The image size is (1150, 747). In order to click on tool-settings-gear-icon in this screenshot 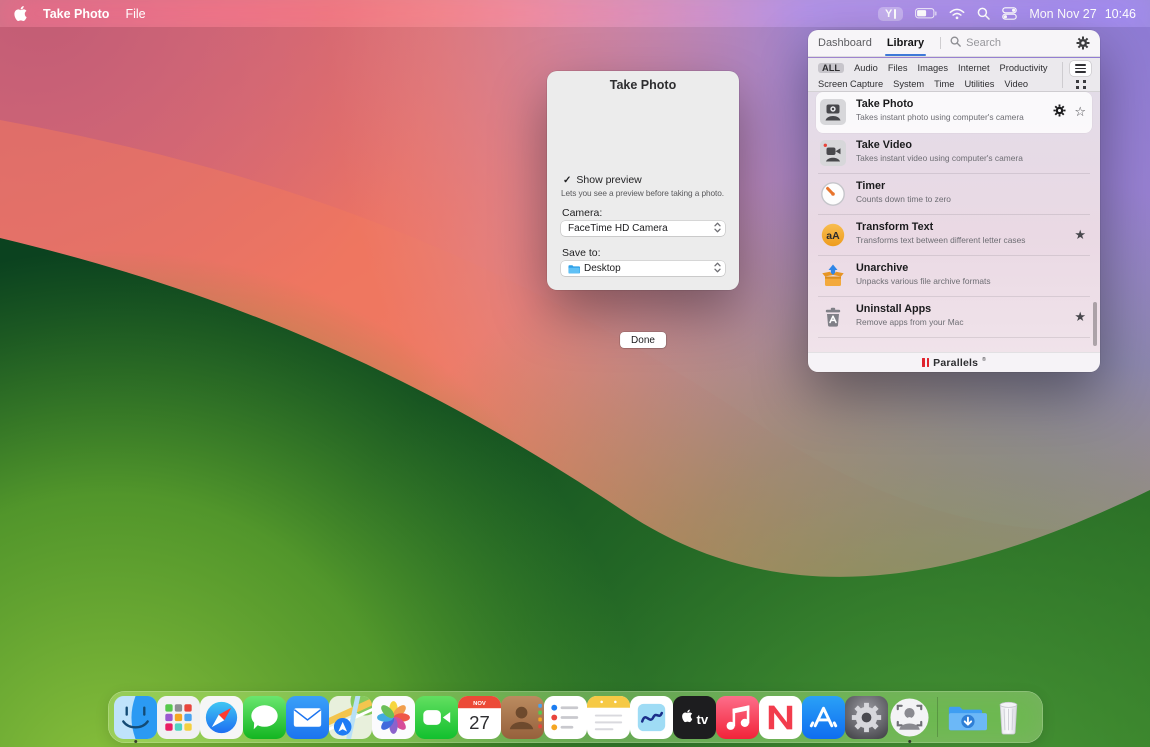, I will do `click(1059, 112)`.